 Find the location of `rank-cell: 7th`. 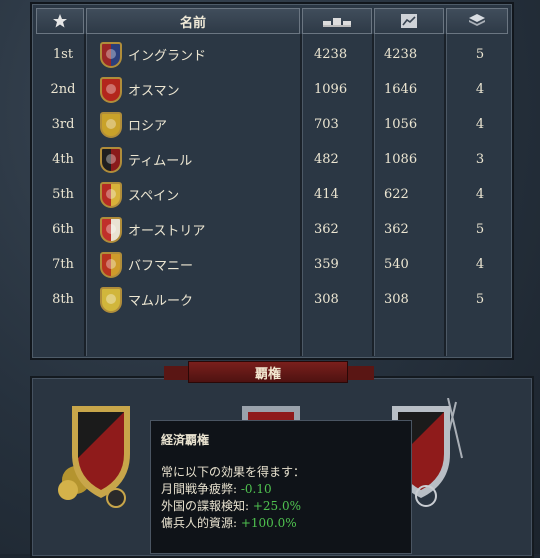

rank-cell: 7th is located at coordinates (63, 264).